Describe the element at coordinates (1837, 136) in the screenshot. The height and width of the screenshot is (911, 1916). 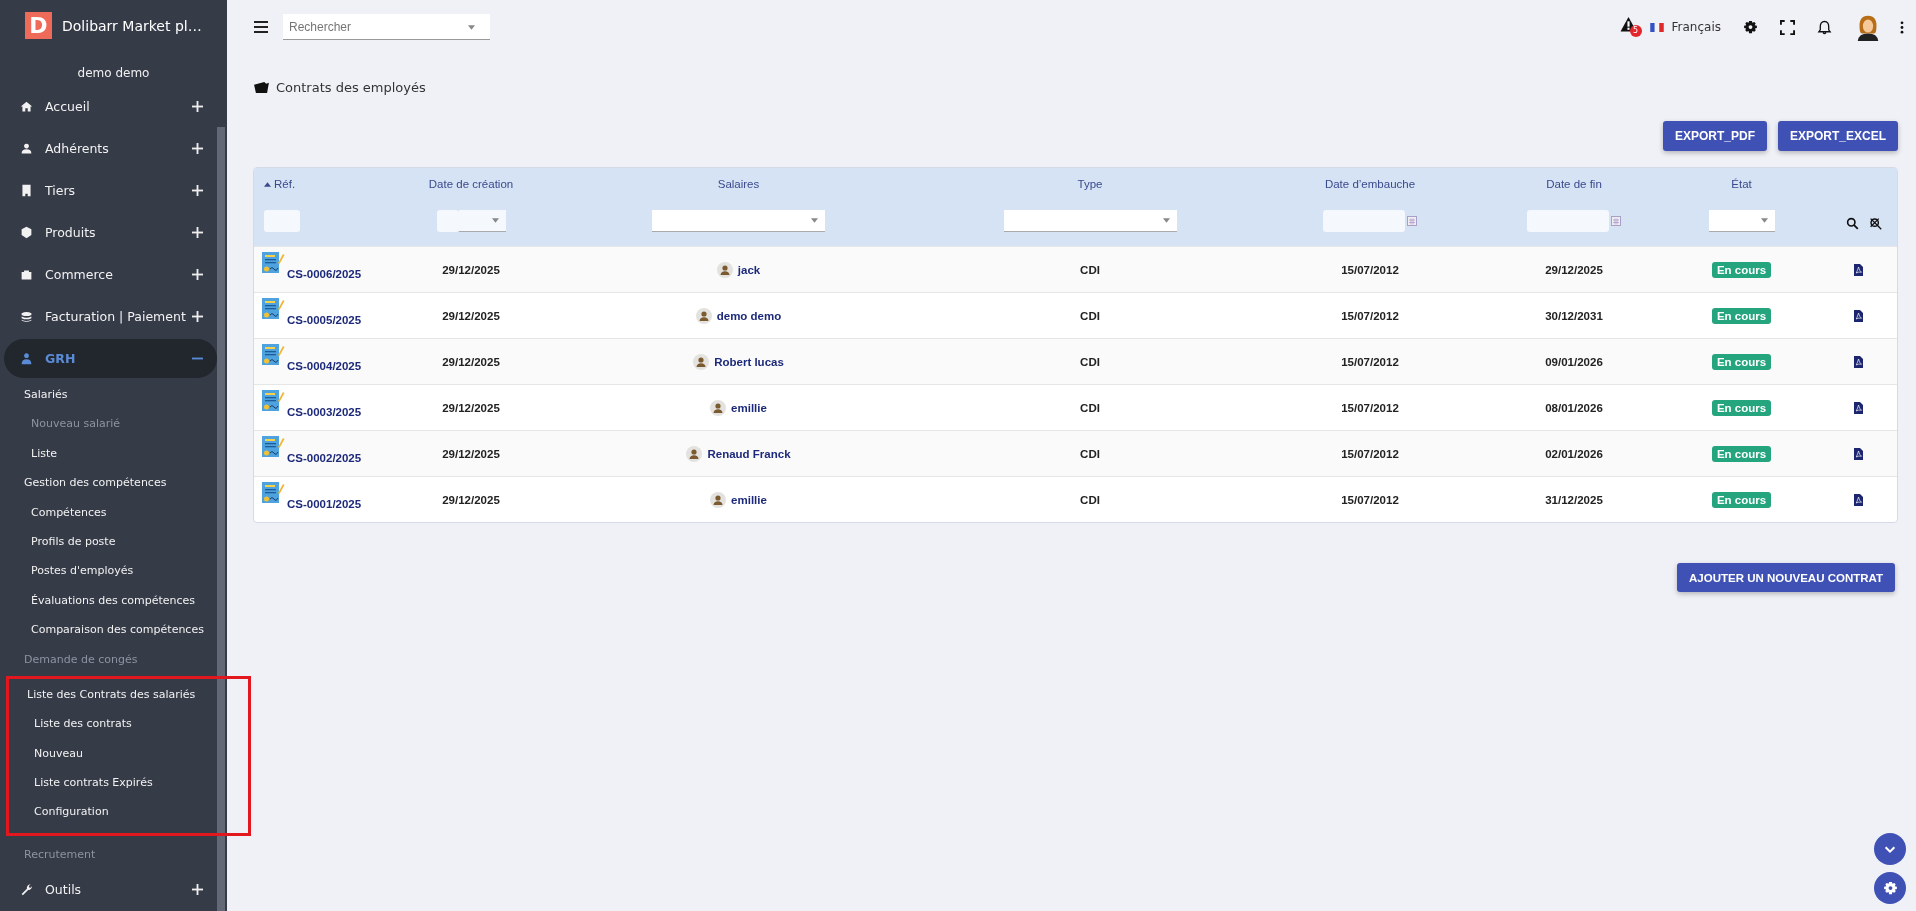
I see `export-button: EXPORT_EXCEL` at that location.